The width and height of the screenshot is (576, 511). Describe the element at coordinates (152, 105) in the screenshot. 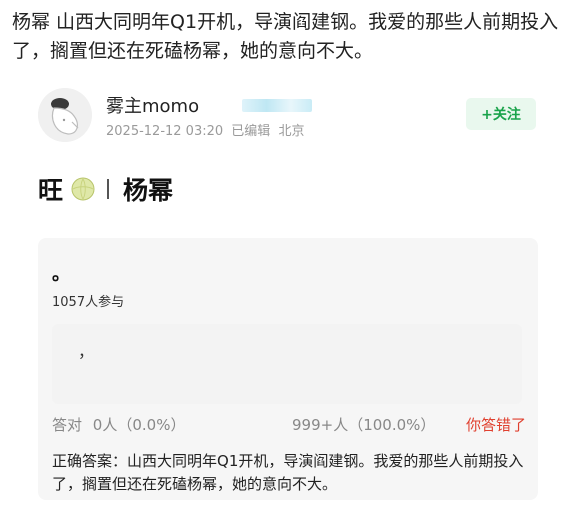

I see `author-name: 雾主momo` at that location.